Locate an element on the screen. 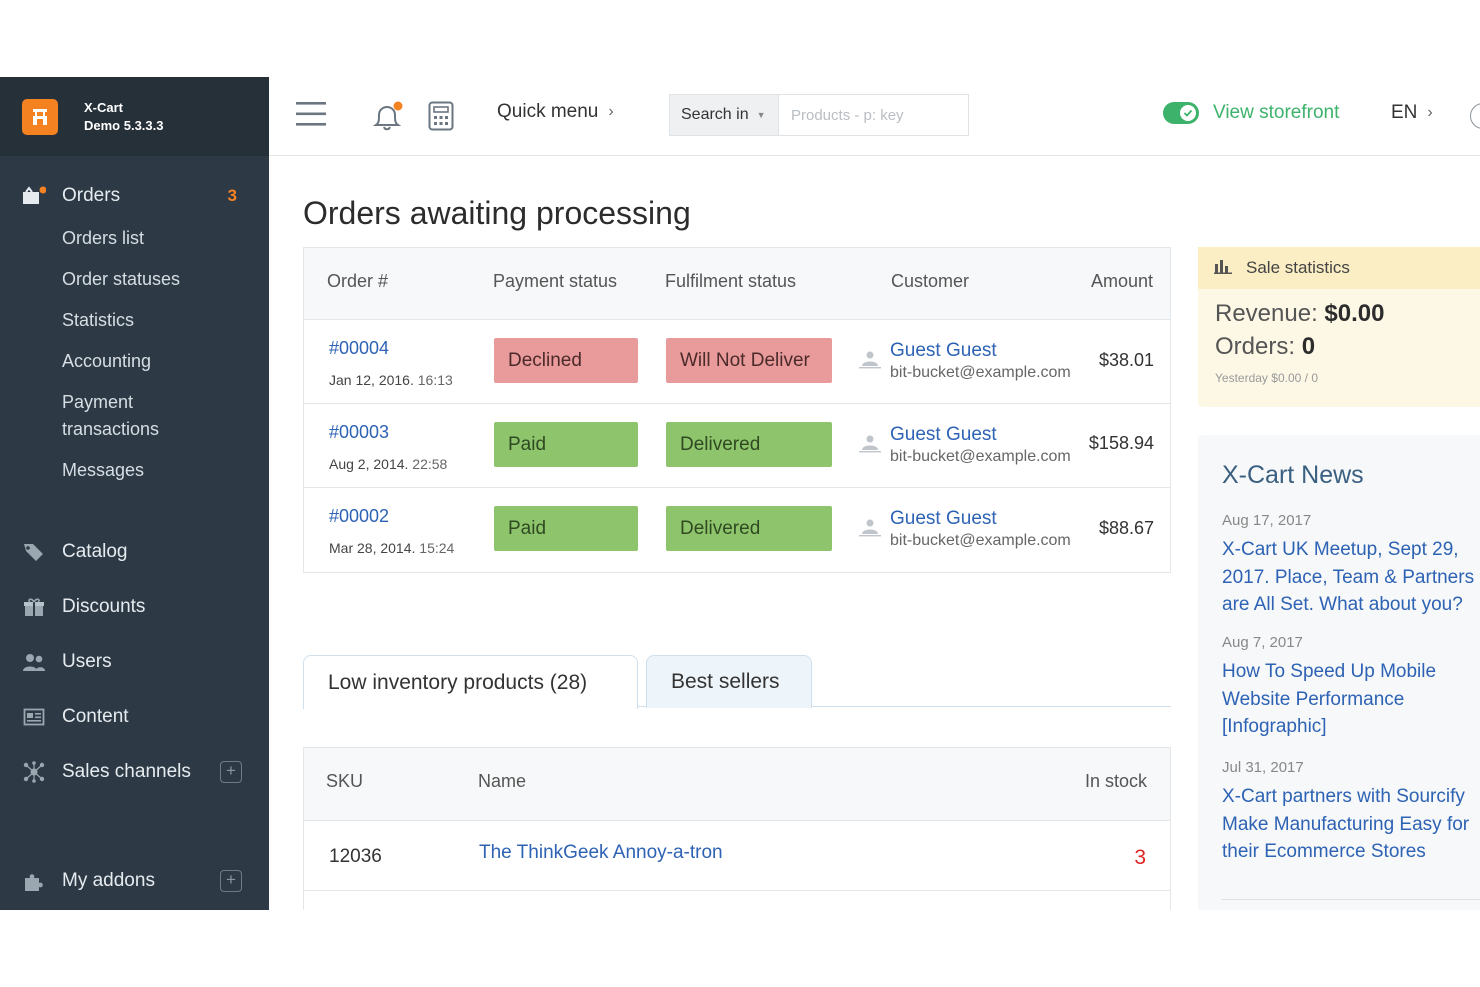 This screenshot has width=1480, height=987. bell-notification-icon is located at coordinates (388, 116).